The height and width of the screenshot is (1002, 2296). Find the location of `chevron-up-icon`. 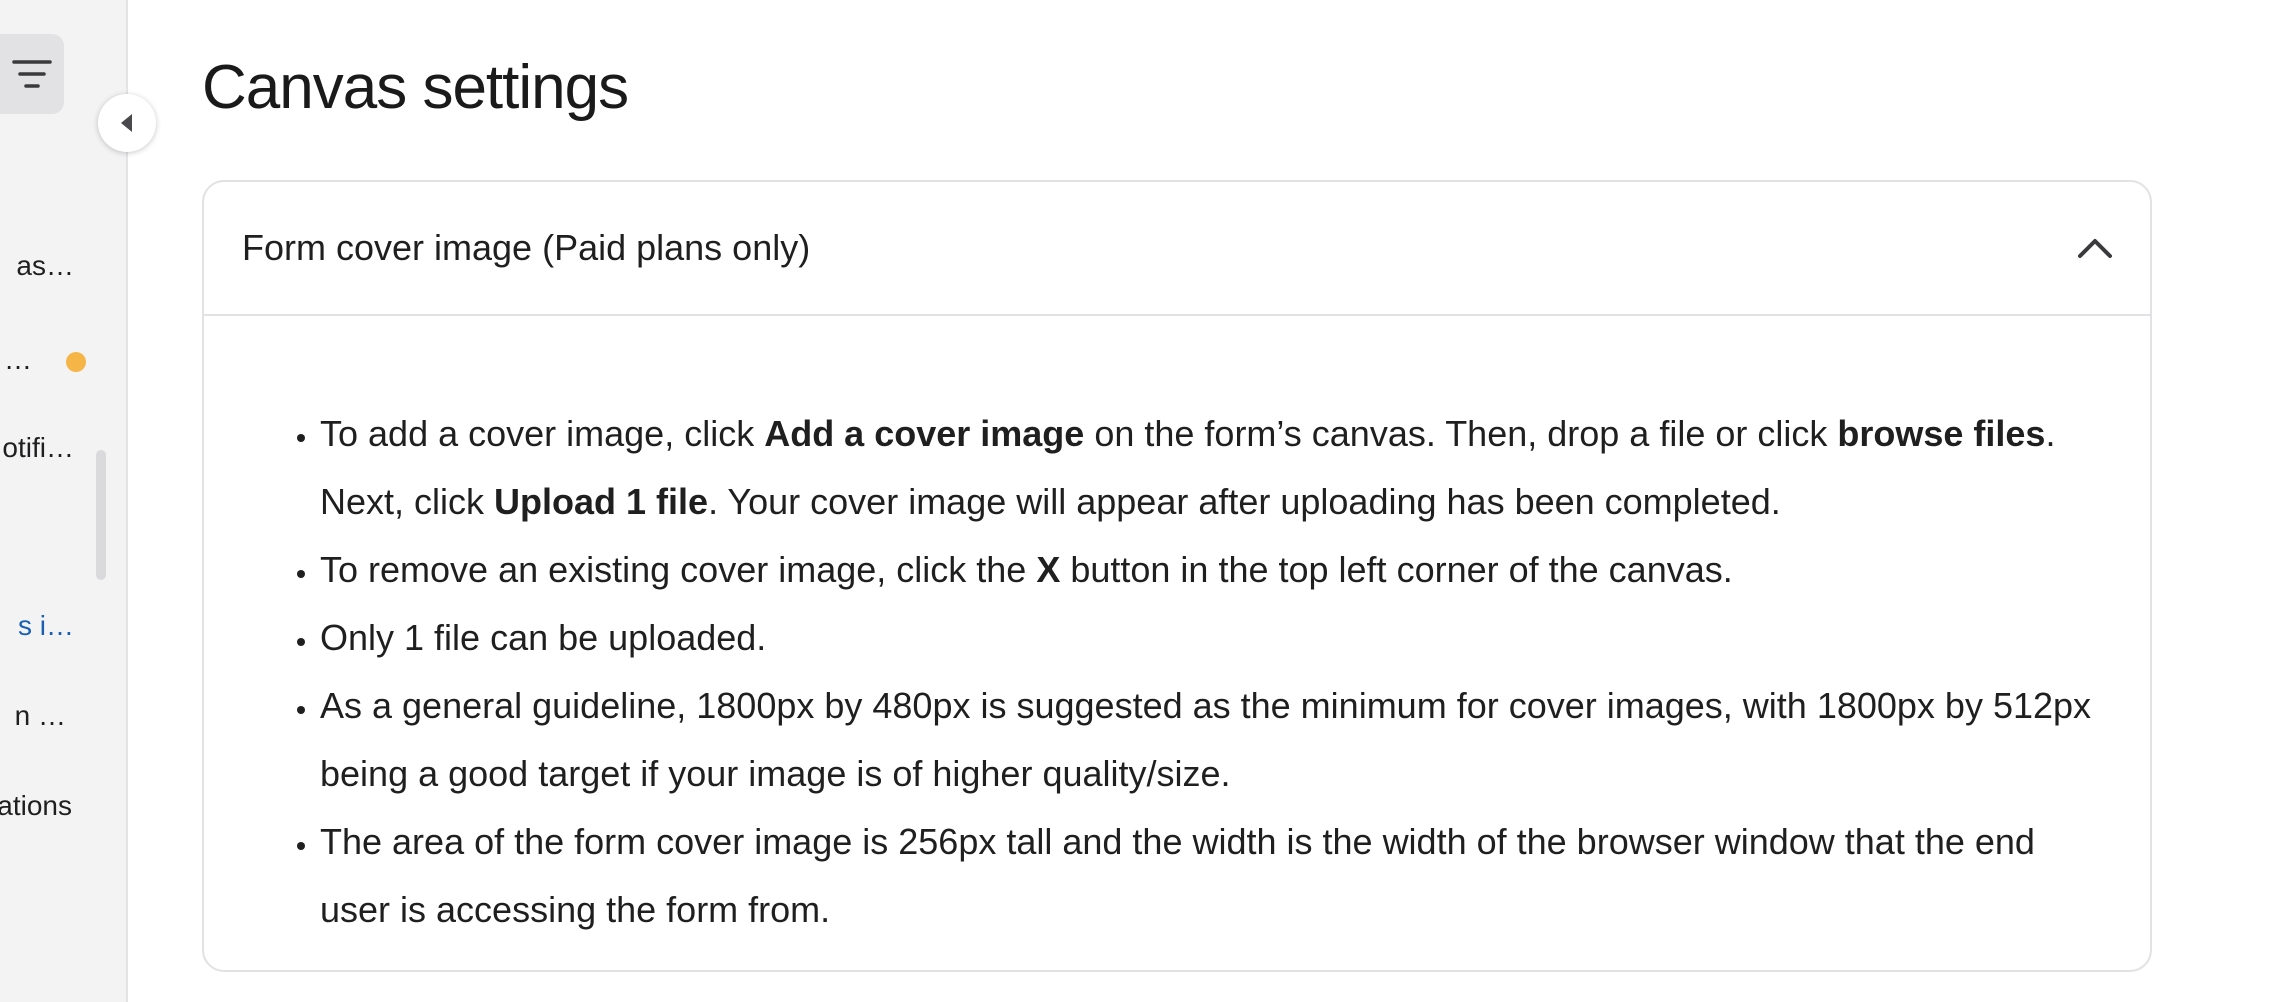

chevron-up-icon is located at coordinates (2095, 248).